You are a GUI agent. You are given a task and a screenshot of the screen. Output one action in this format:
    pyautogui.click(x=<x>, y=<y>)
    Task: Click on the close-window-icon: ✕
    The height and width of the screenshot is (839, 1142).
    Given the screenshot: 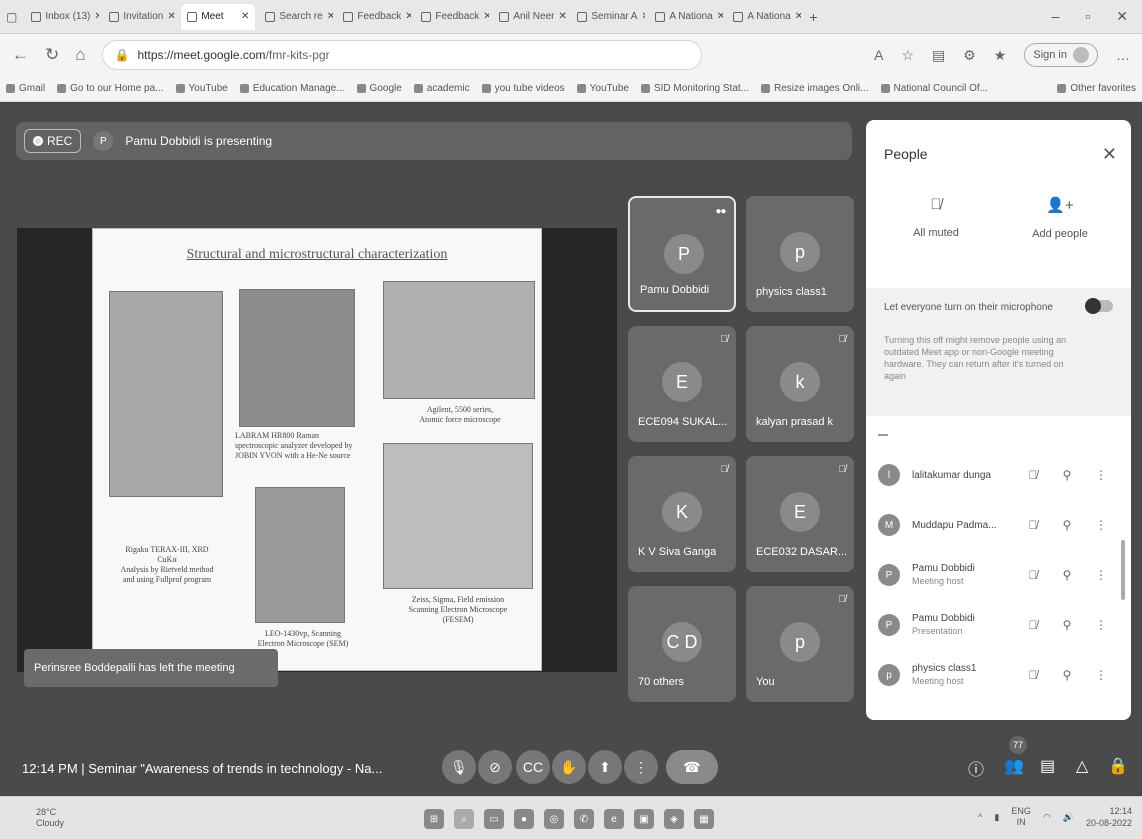 What is the action you would take?
    pyautogui.click(x=1122, y=16)
    